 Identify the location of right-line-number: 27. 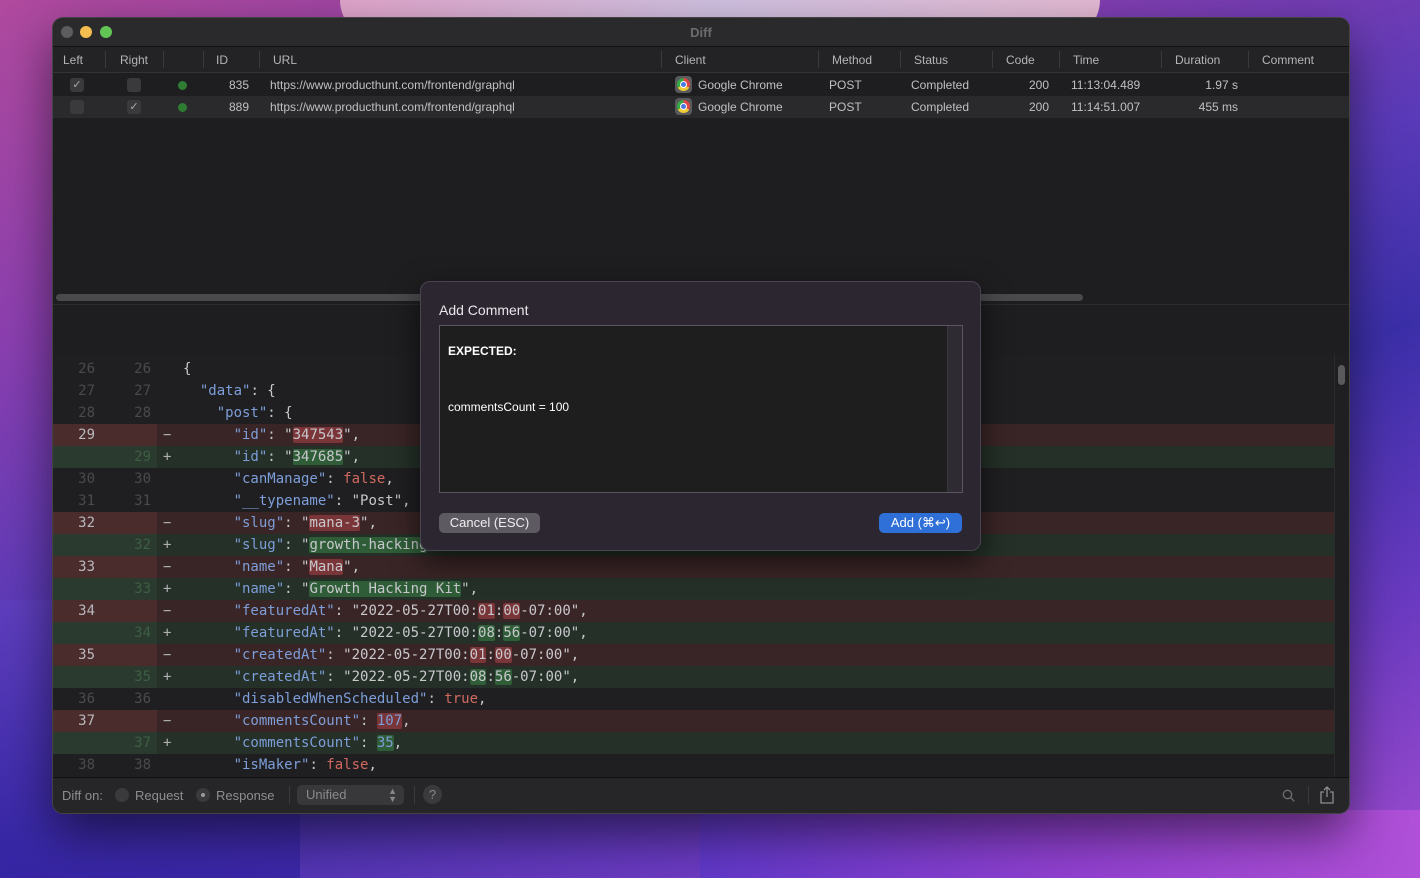
(142, 391).